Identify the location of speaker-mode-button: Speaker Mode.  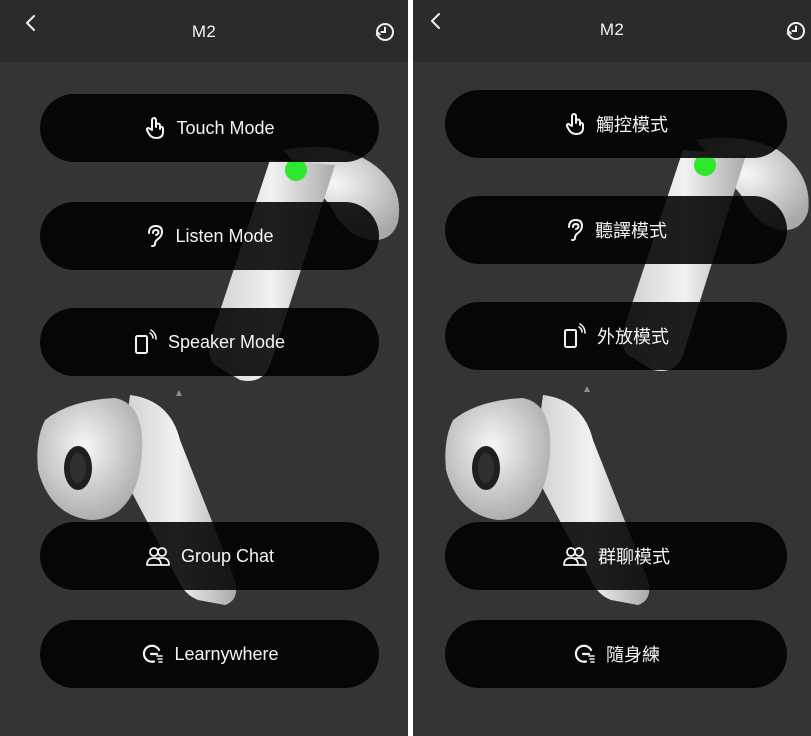
(209, 342).